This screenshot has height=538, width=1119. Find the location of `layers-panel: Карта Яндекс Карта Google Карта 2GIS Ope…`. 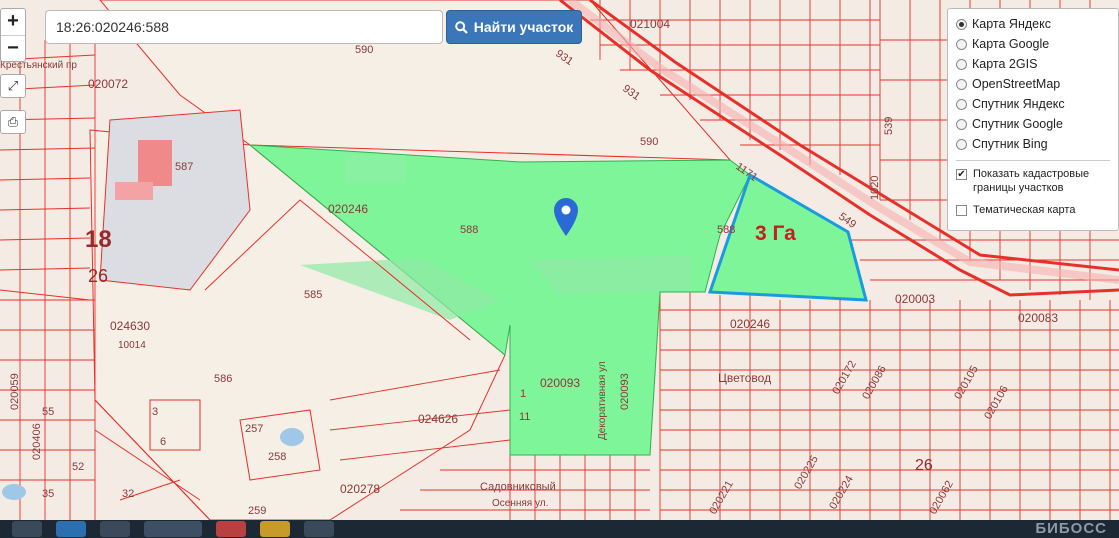

layers-panel: Карта Яндекс Карта Google Карта 2GIS Ope… is located at coordinates (1033, 119).